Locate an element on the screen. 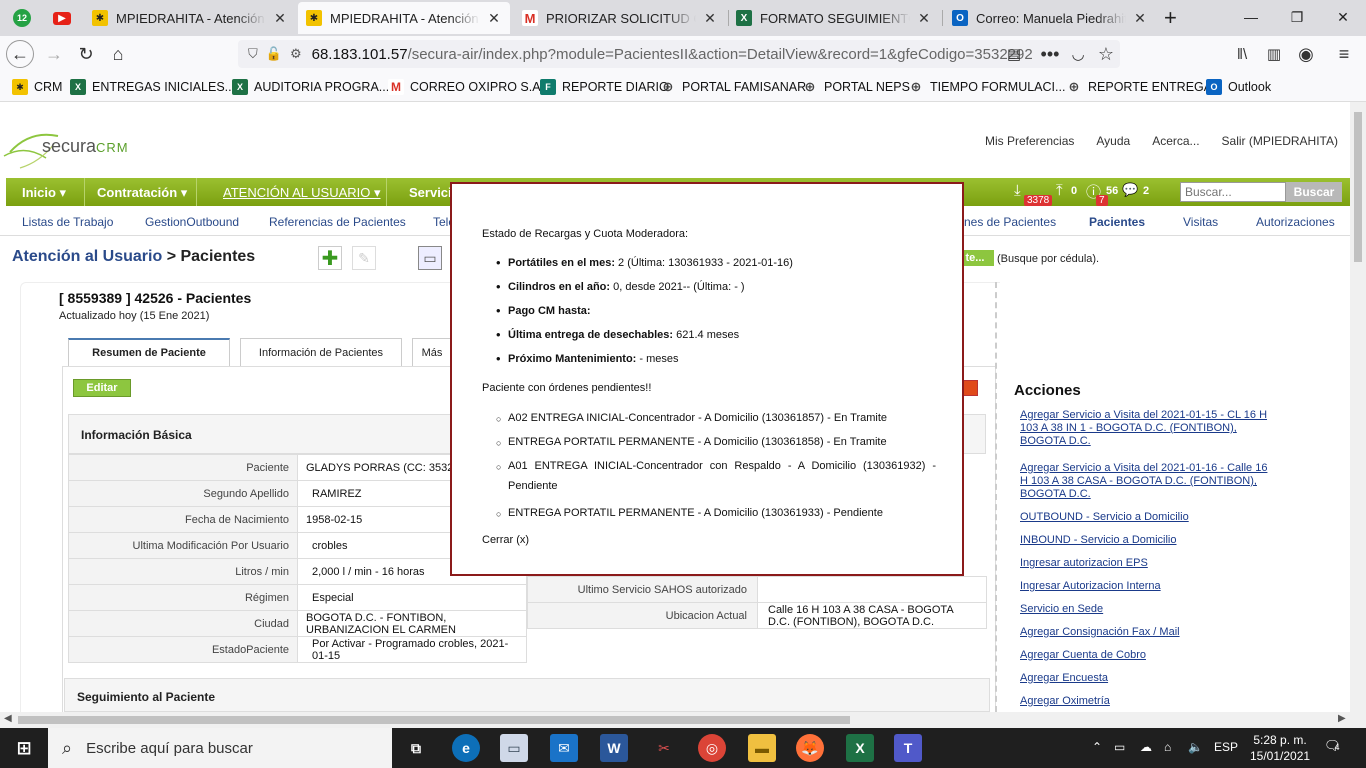  download-icon: ⤓ is located at coordinates (1017, 190).